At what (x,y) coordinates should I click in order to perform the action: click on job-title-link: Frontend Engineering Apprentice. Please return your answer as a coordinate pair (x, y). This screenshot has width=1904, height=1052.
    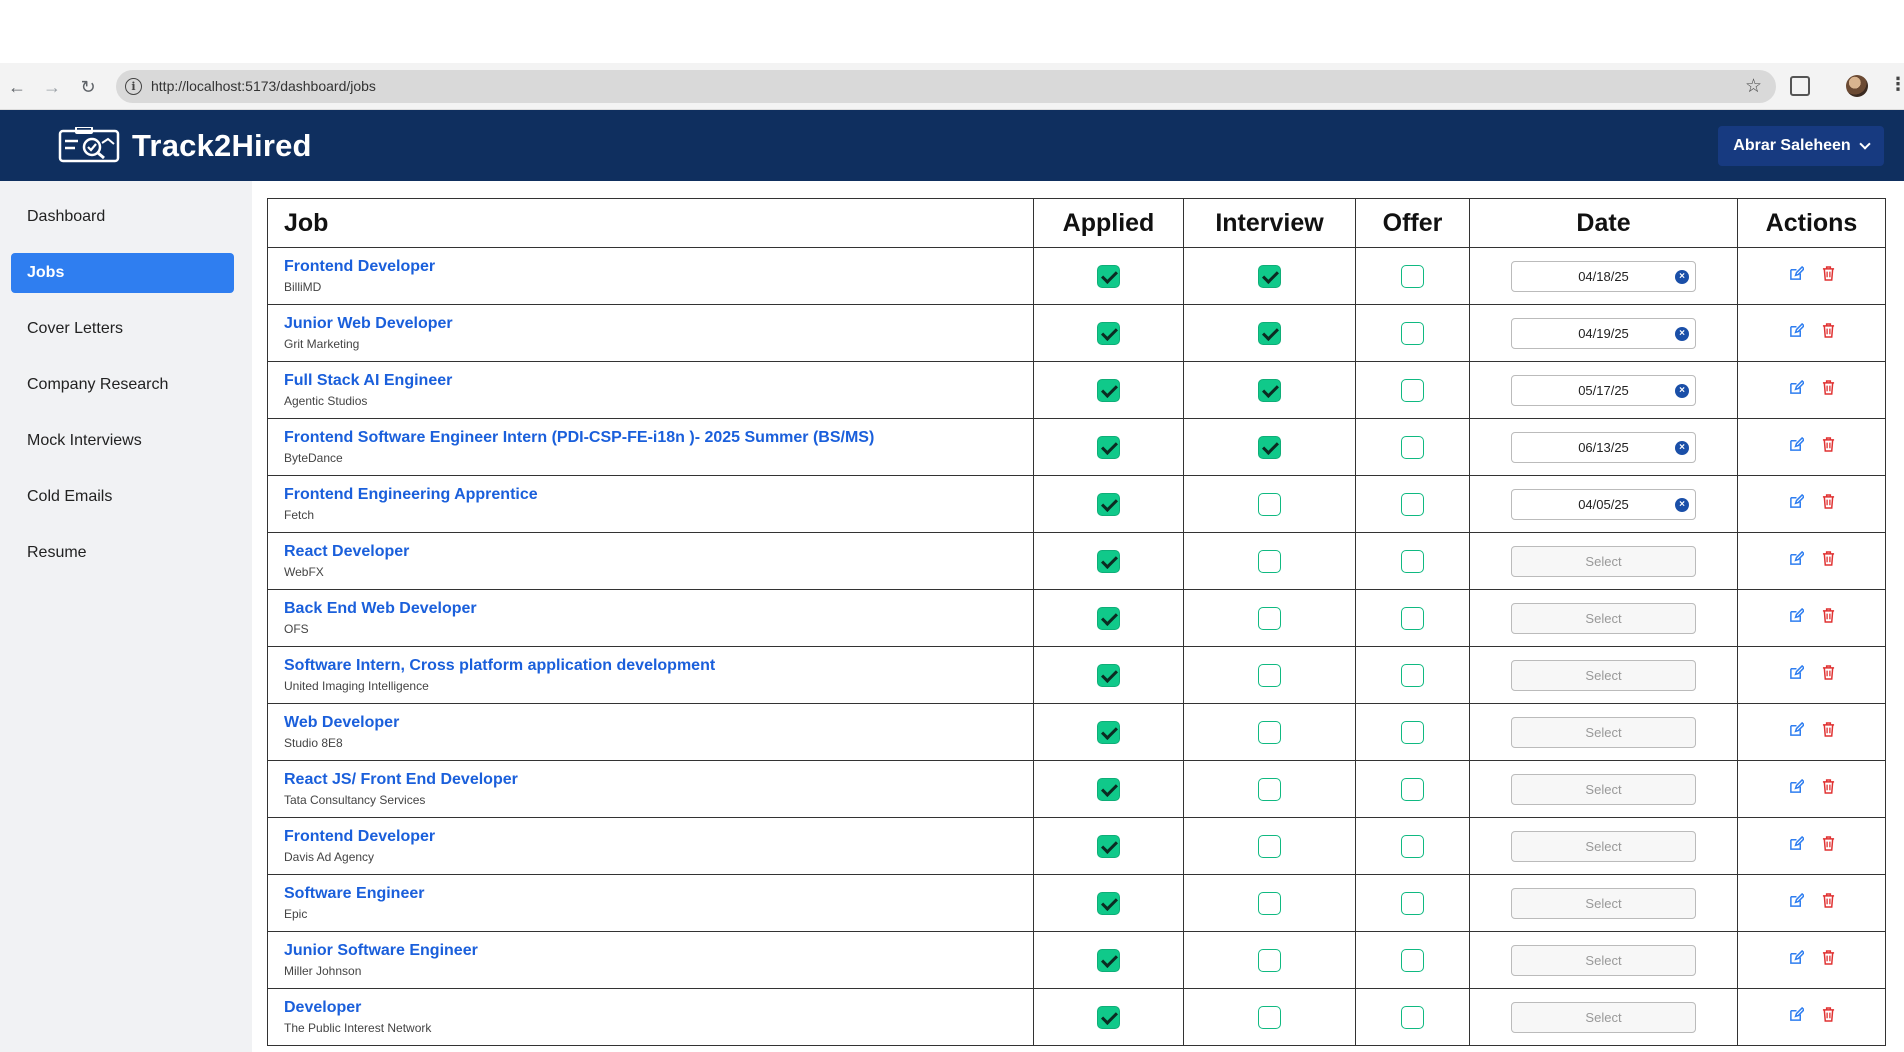
    Looking at the image, I should click on (658, 495).